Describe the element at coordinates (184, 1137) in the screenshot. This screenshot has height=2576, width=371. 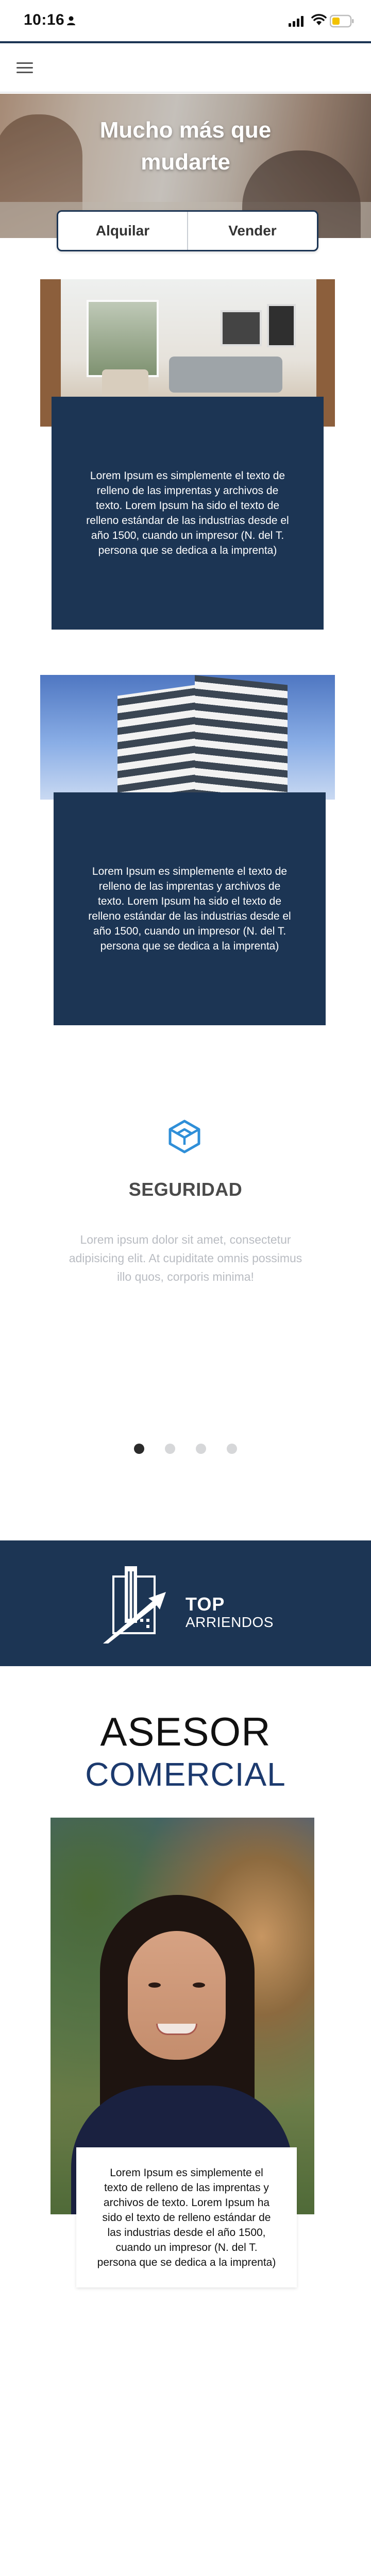
I see `cube-icon` at that location.